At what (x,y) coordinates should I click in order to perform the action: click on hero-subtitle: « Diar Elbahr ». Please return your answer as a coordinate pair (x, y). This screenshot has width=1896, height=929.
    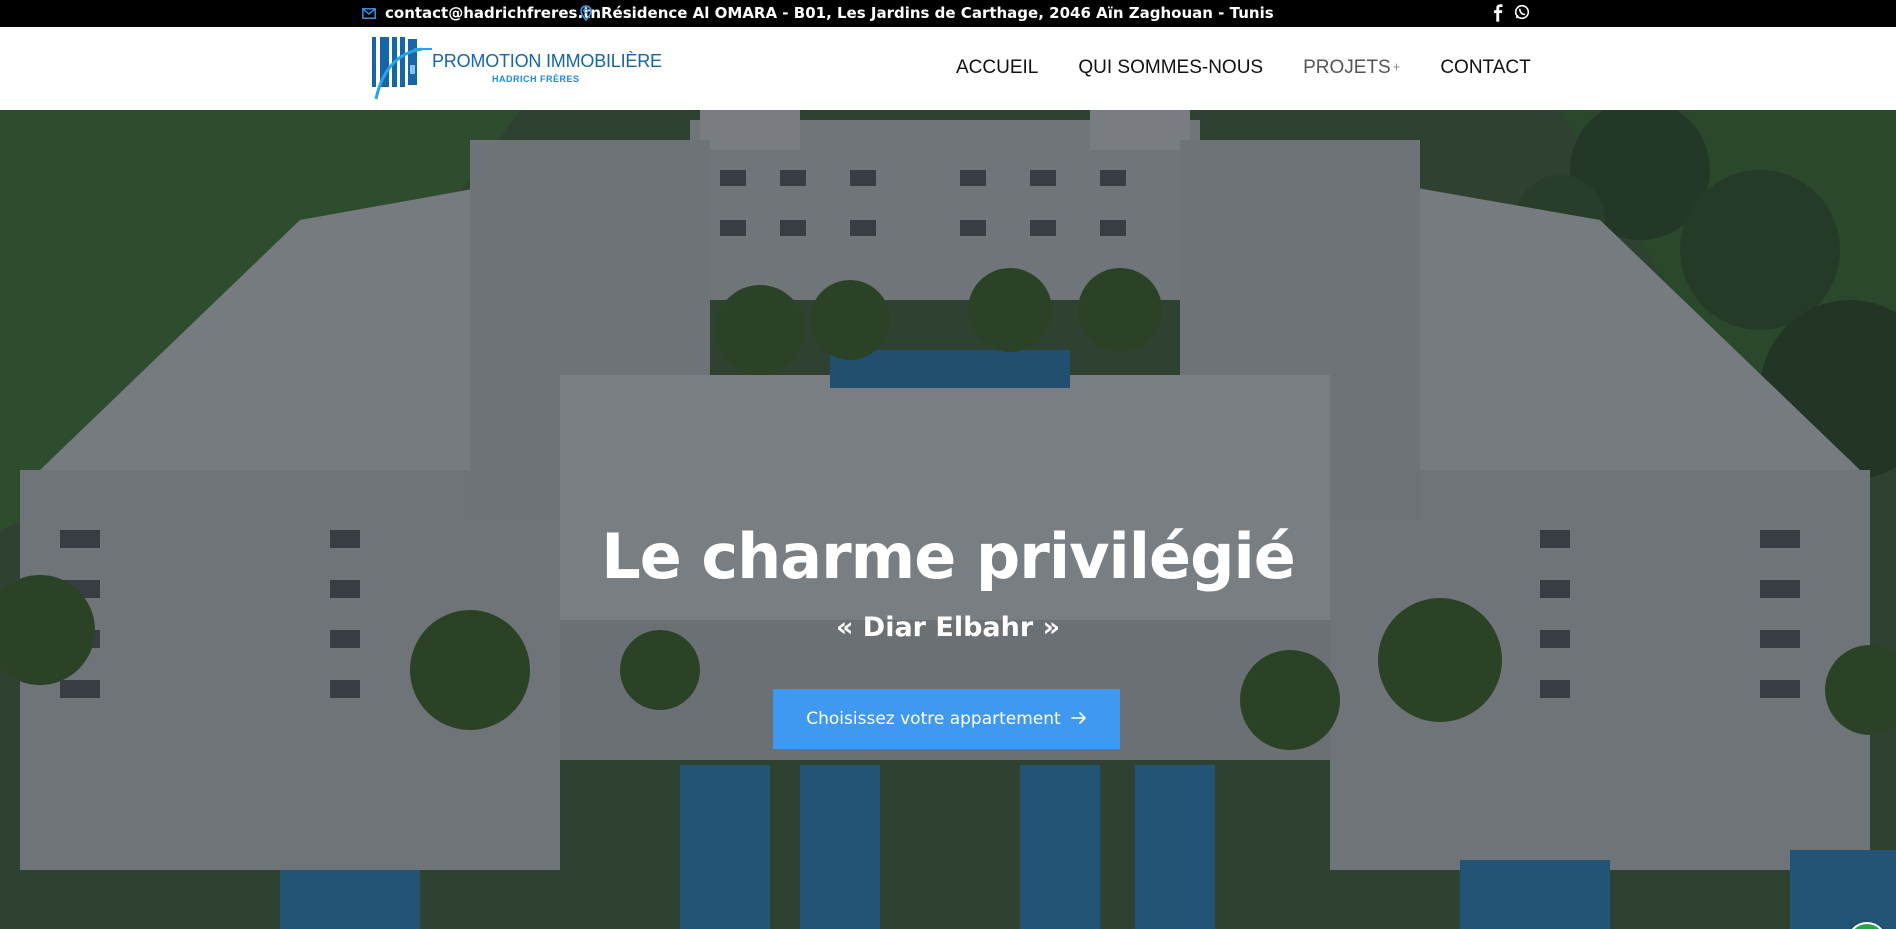
    Looking at the image, I should click on (948, 627).